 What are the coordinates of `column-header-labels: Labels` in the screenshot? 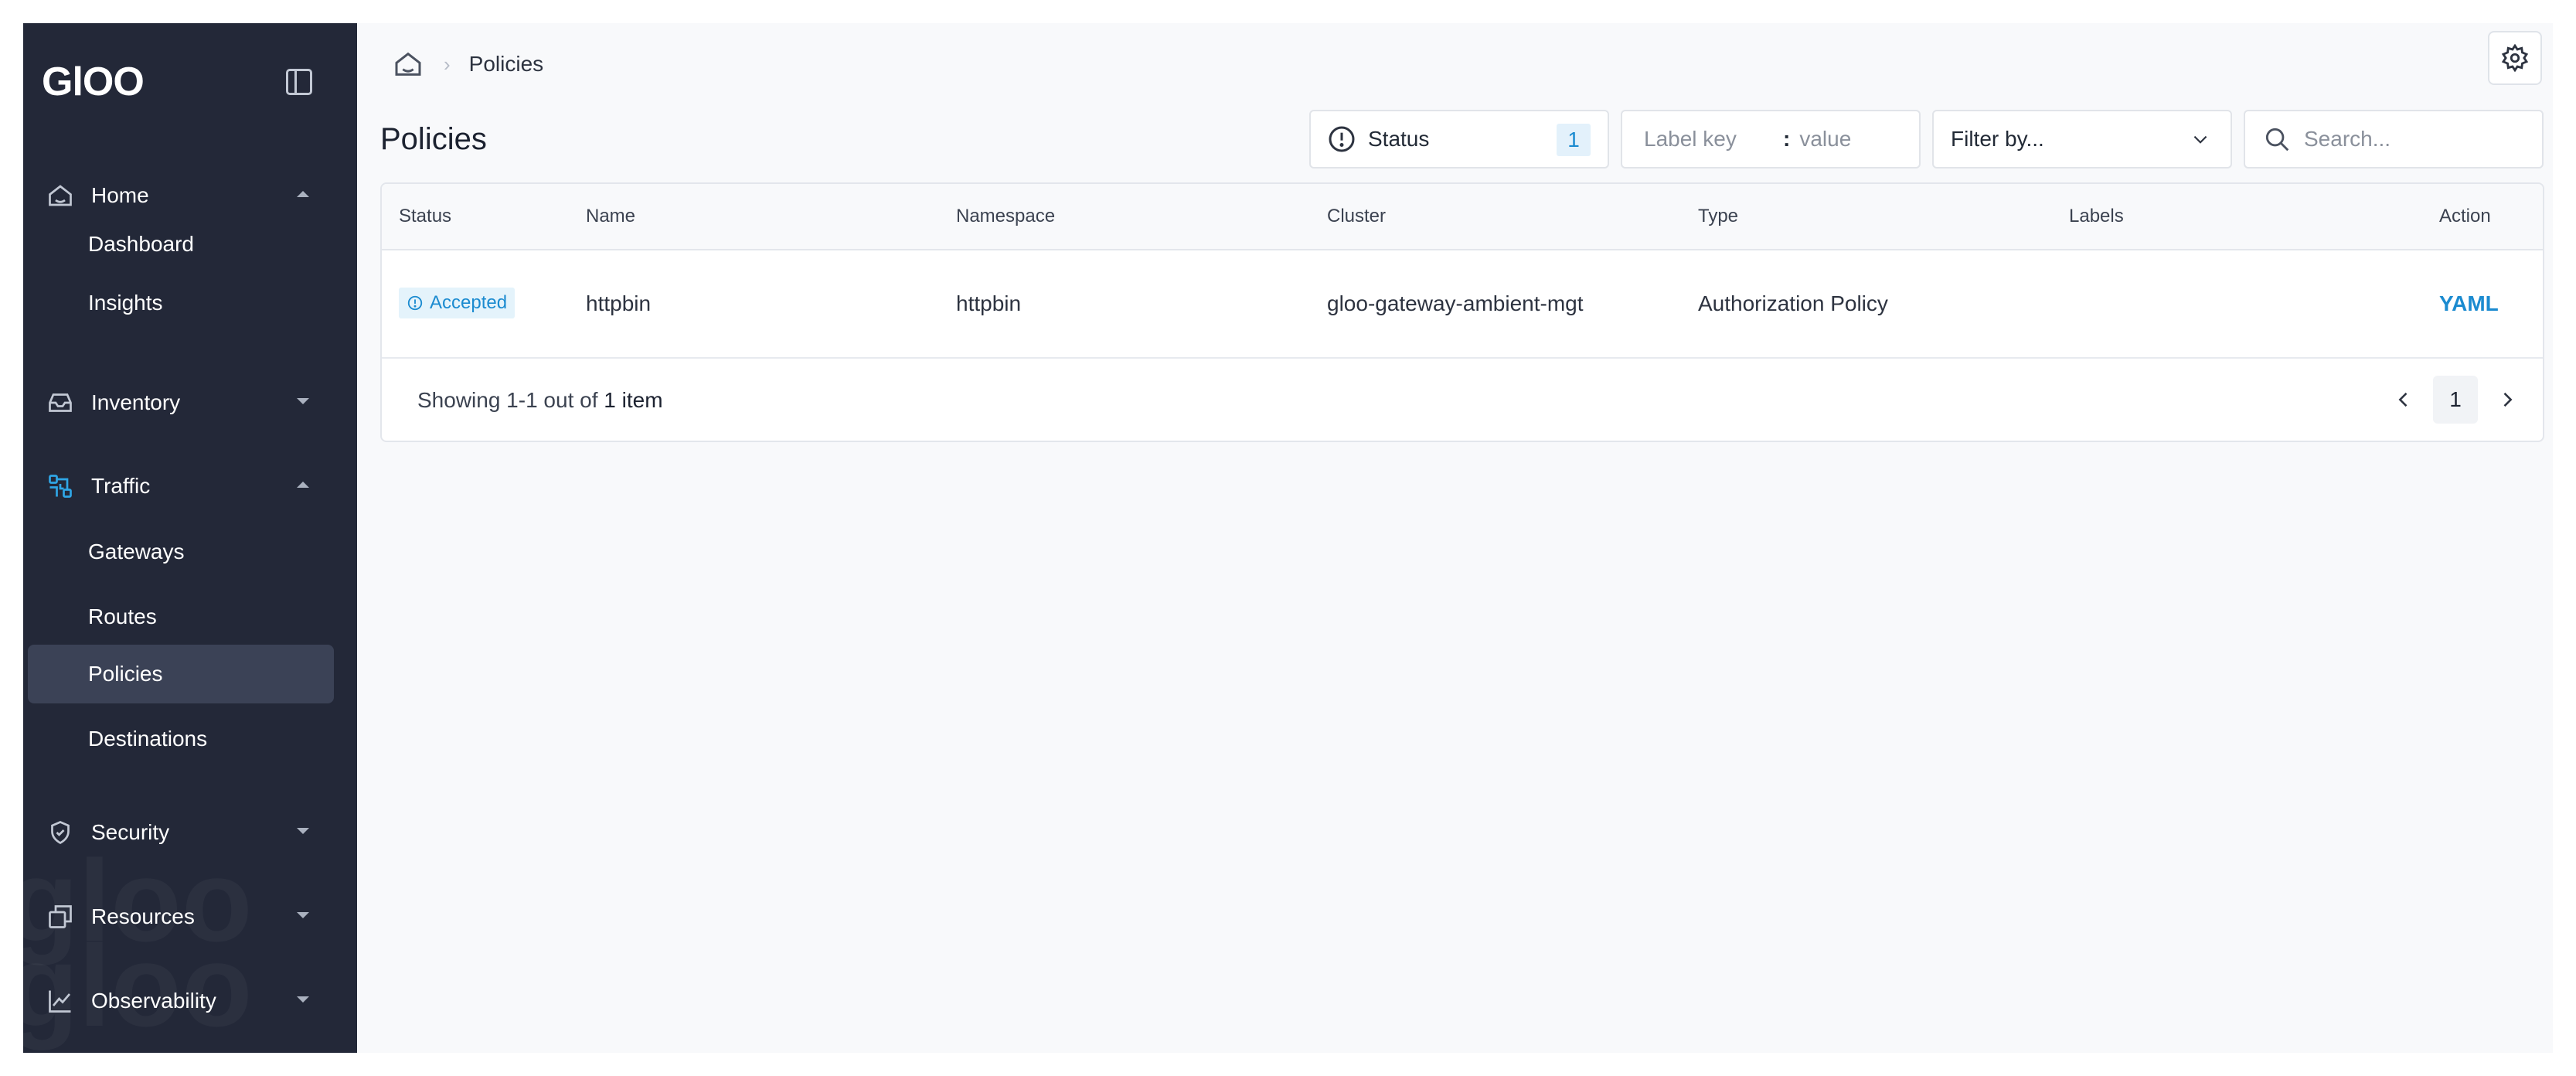 It's located at (2096, 216).